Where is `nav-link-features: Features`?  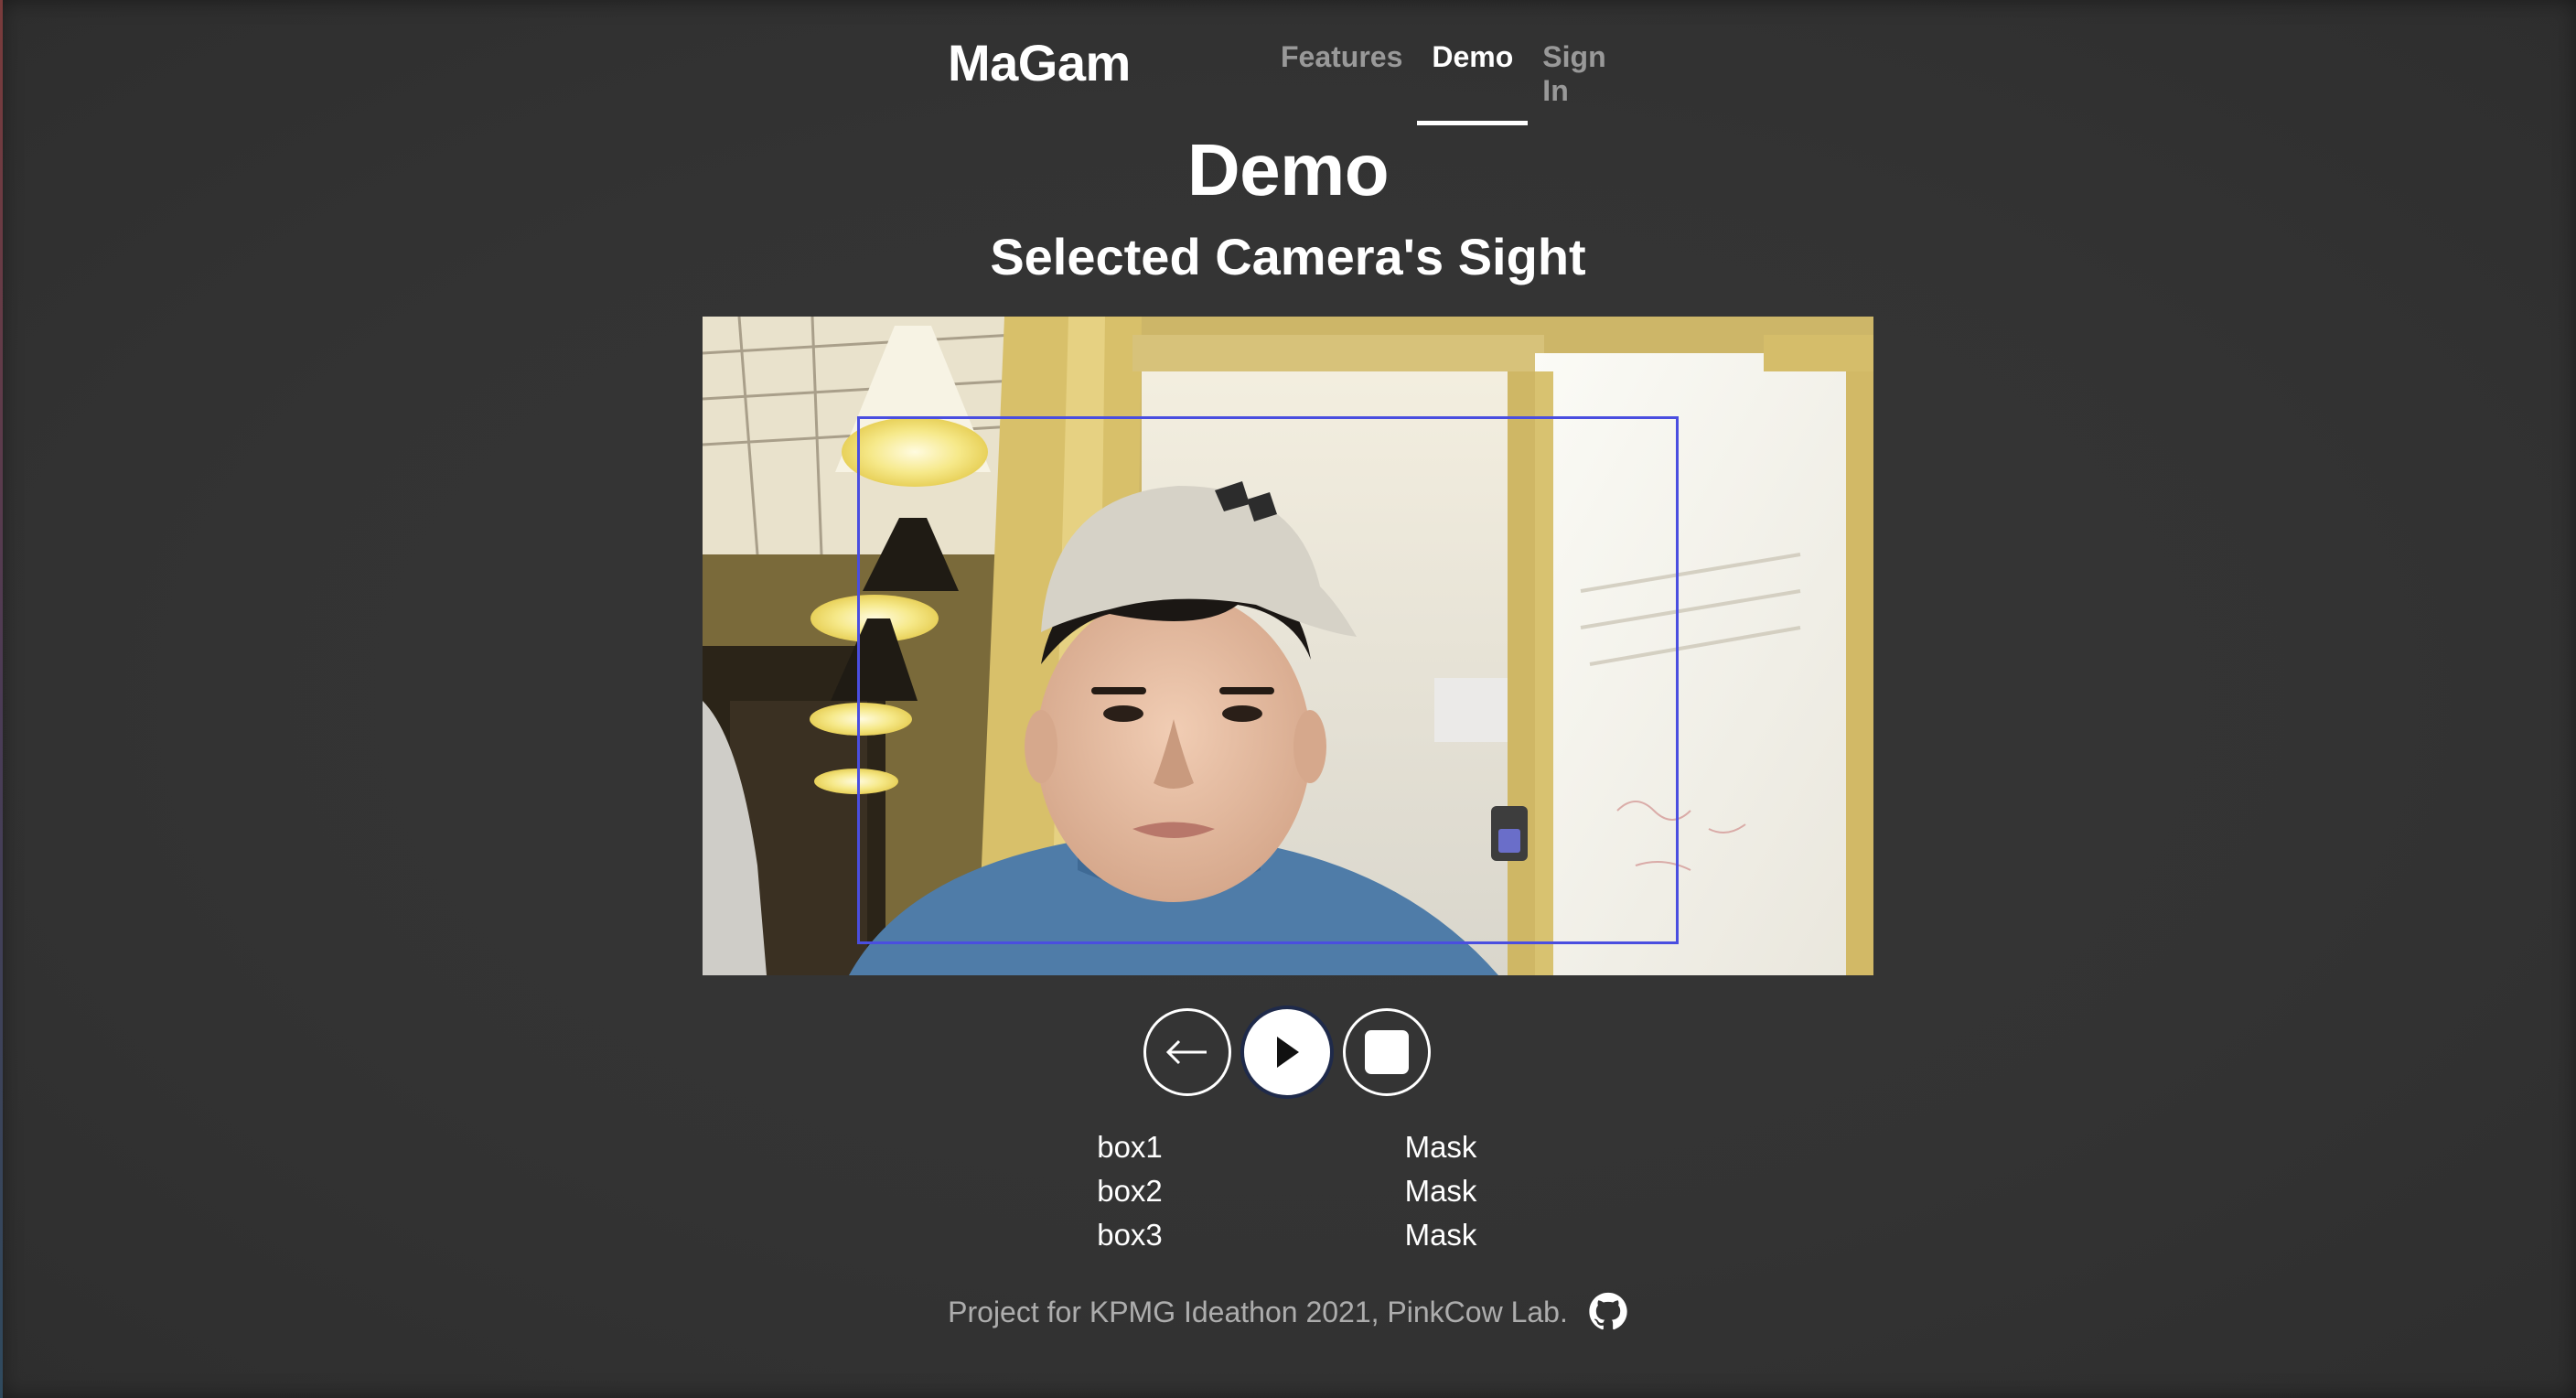 nav-link-features: Features is located at coordinates (1341, 82).